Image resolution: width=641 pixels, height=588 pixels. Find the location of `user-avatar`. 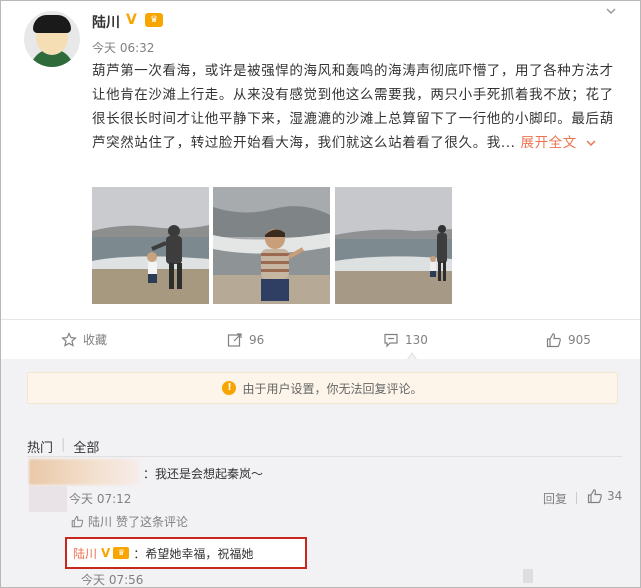

user-avatar is located at coordinates (52, 39).